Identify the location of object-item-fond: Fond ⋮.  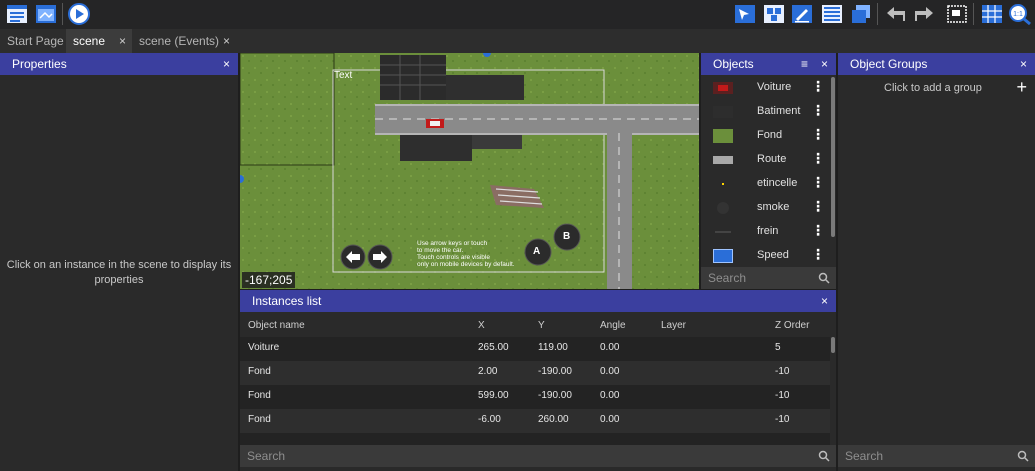
(765, 136).